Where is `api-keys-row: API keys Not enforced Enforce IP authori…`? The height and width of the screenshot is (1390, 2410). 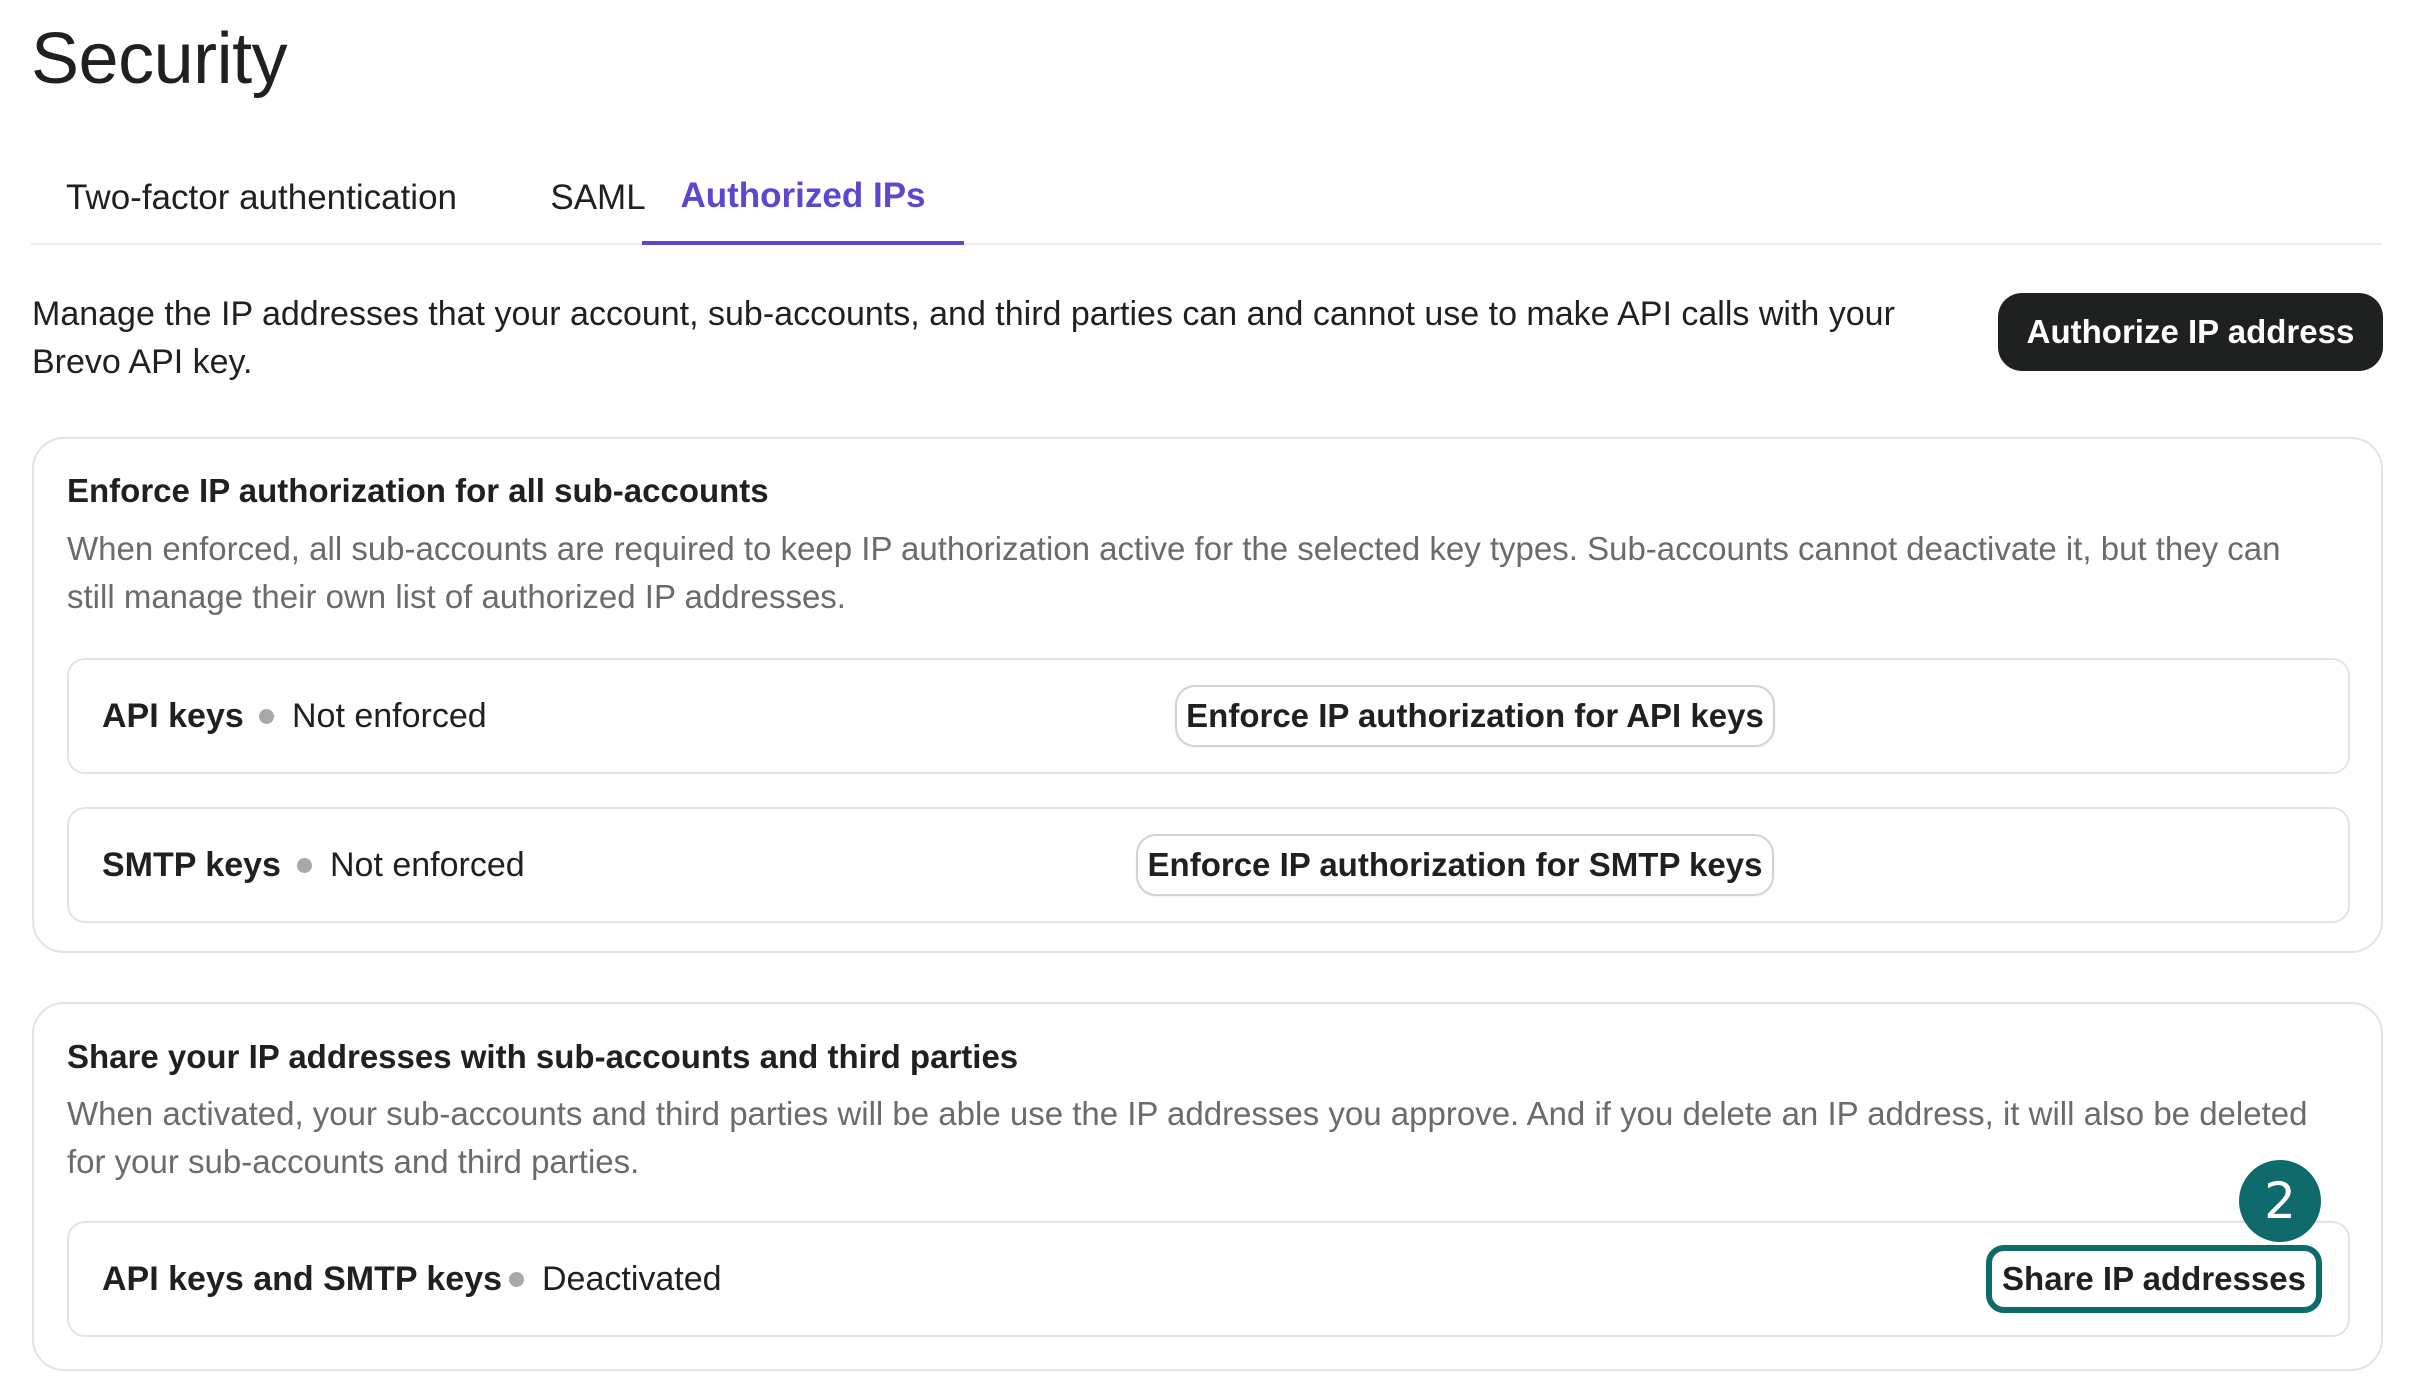
api-keys-row: API keys Not enforced Enforce IP authori… is located at coordinates (1208, 716).